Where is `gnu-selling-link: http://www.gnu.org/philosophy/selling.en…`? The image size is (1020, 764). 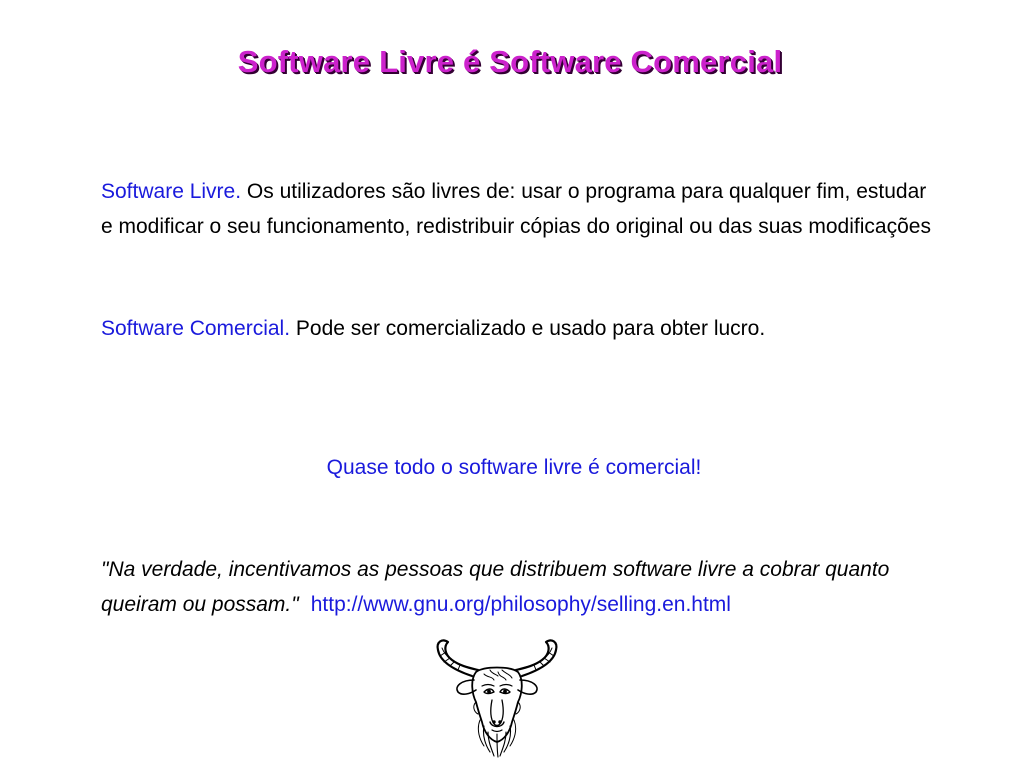
gnu-selling-link: http://www.gnu.org/philosophy/selling.en… is located at coordinates (521, 604).